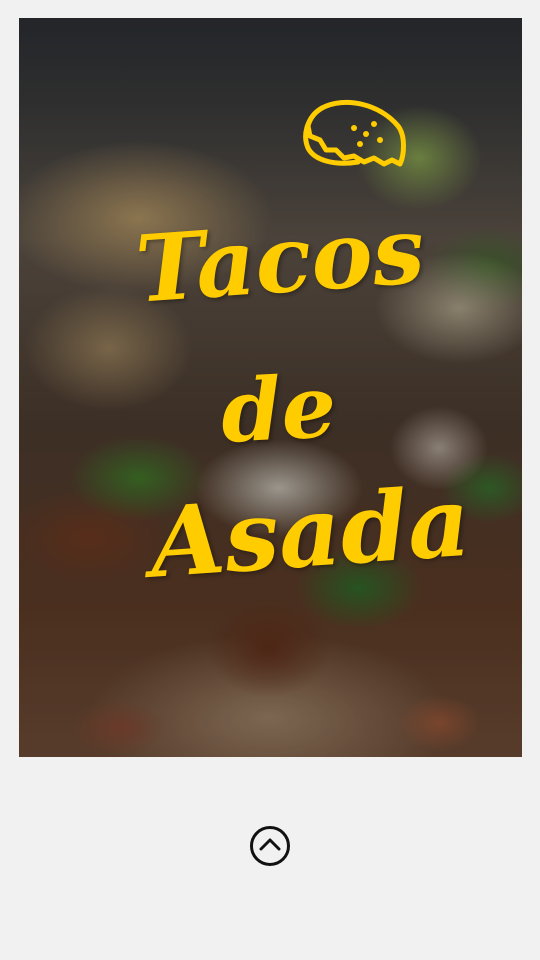  What do you see at coordinates (280, 259) in the screenshot?
I see `title-tacos: Tacos` at bounding box center [280, 259].